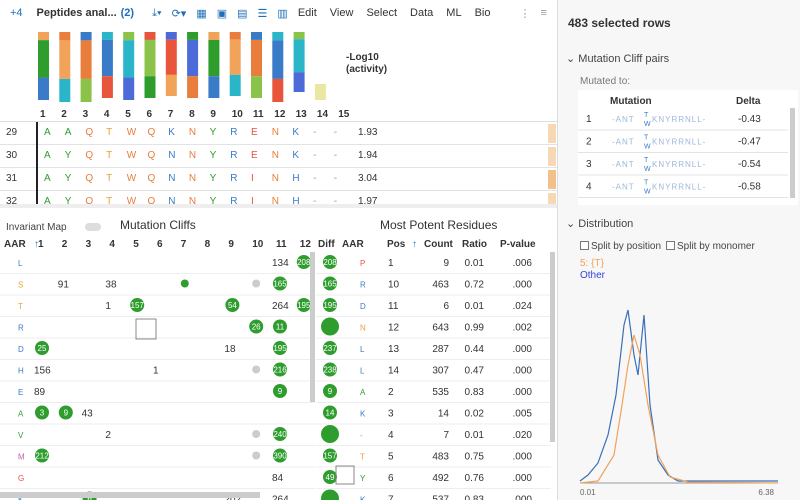 The height and width of the screenshot is (500, 800). What do you see at coordinates (524, 13) in the screenshot?
I see `menu-dots-icon: ⋮` at bounding box center [524, 13].